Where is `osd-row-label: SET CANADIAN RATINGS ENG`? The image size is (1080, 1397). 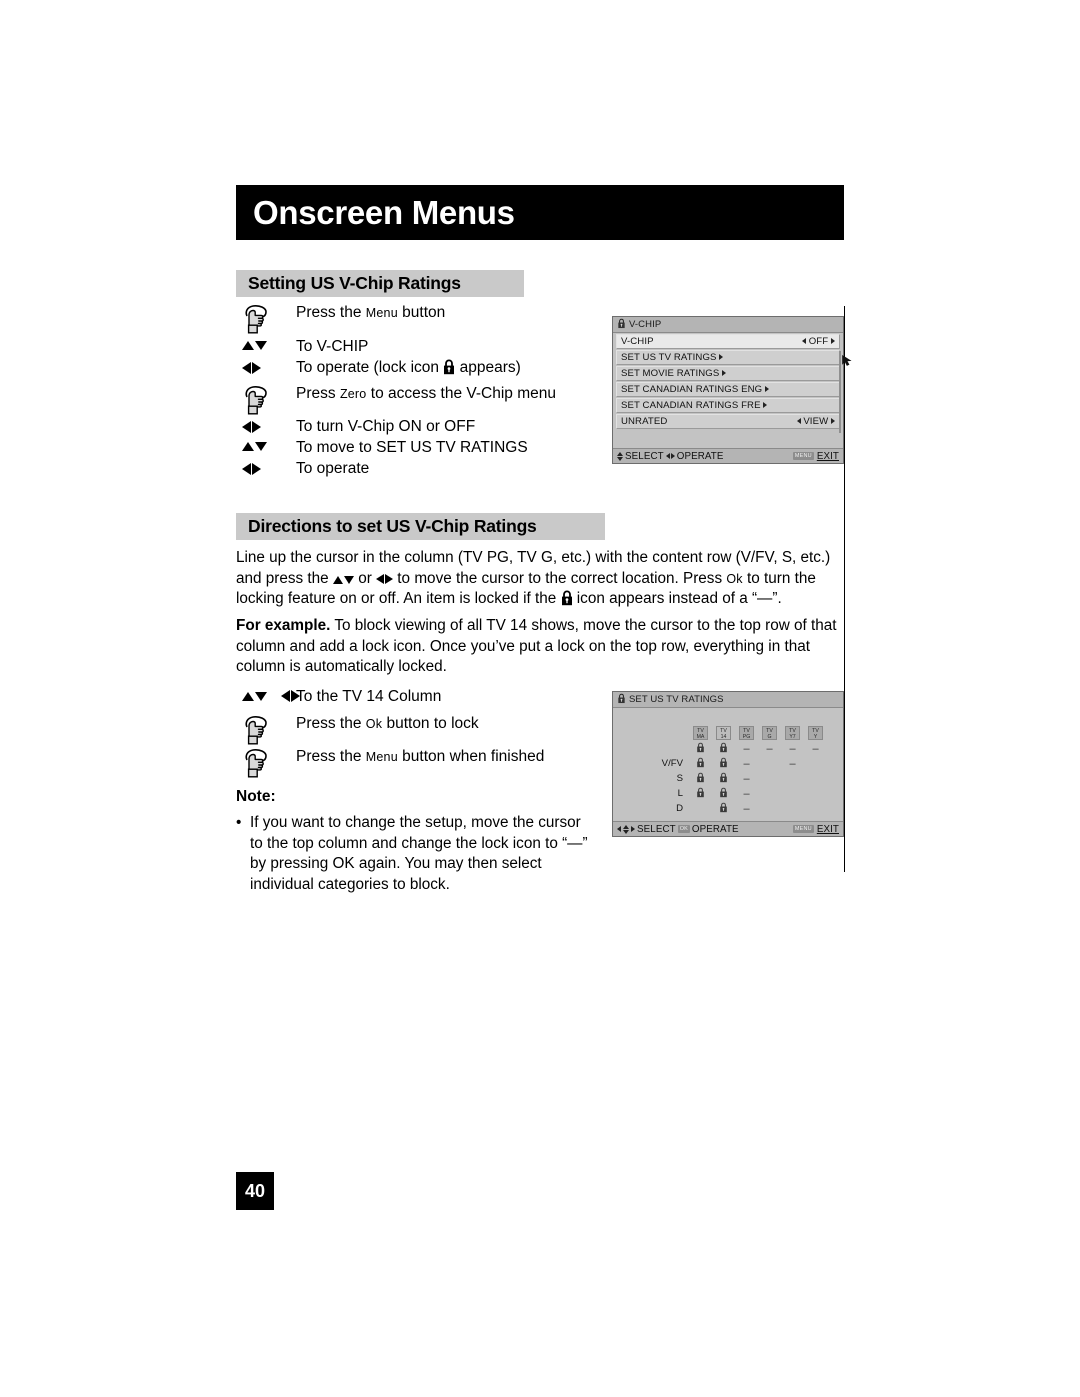
osd-row-label: SET CANADIAN RATINGS ENG is located at coordinates (728, 389).